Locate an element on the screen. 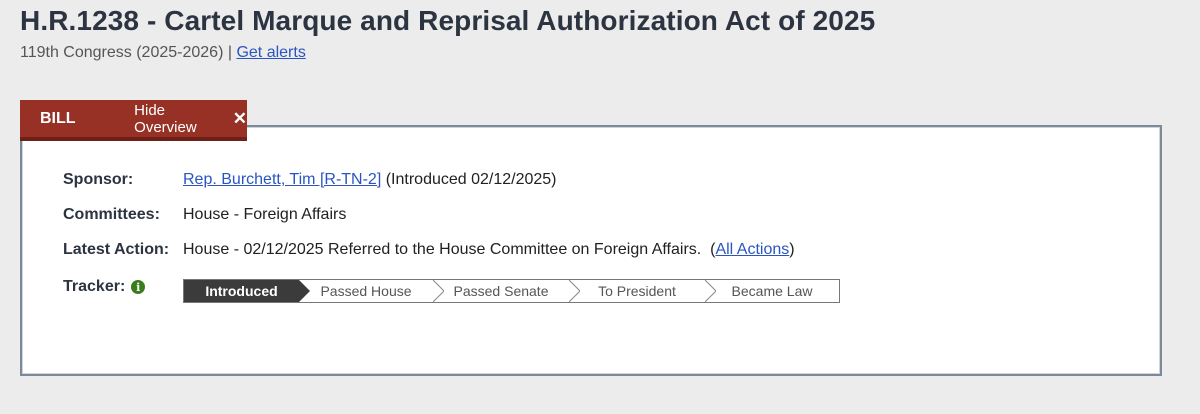 The width and height of the screenshot is (1200, 414). tracker-step-label: To President is located at coordinates (637, 291).